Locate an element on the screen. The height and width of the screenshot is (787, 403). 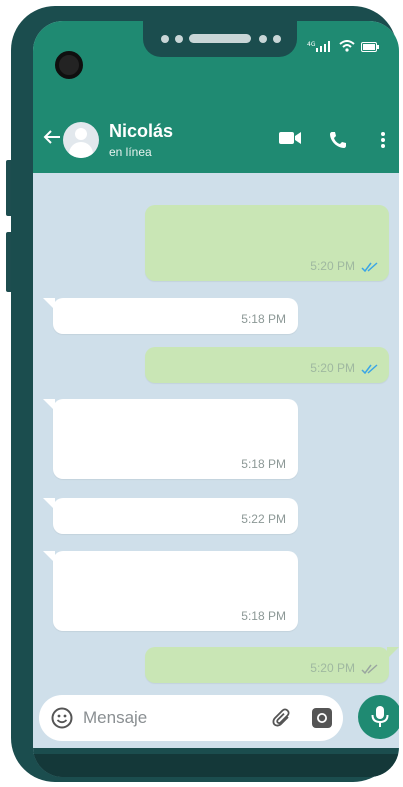
avatar-head is located at coordinates (81, 134).